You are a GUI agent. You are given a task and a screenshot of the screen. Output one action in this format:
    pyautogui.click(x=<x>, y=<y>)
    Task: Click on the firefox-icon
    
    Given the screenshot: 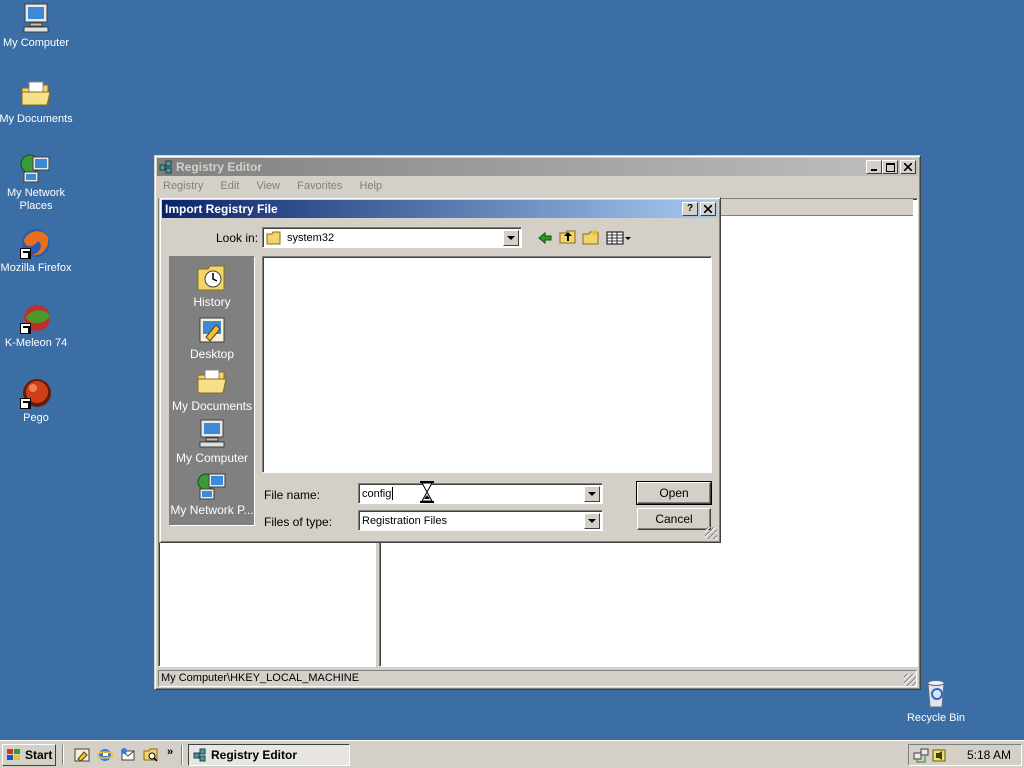 What is the action you would take?
    pyautogui.click(x=36, y=243)
    